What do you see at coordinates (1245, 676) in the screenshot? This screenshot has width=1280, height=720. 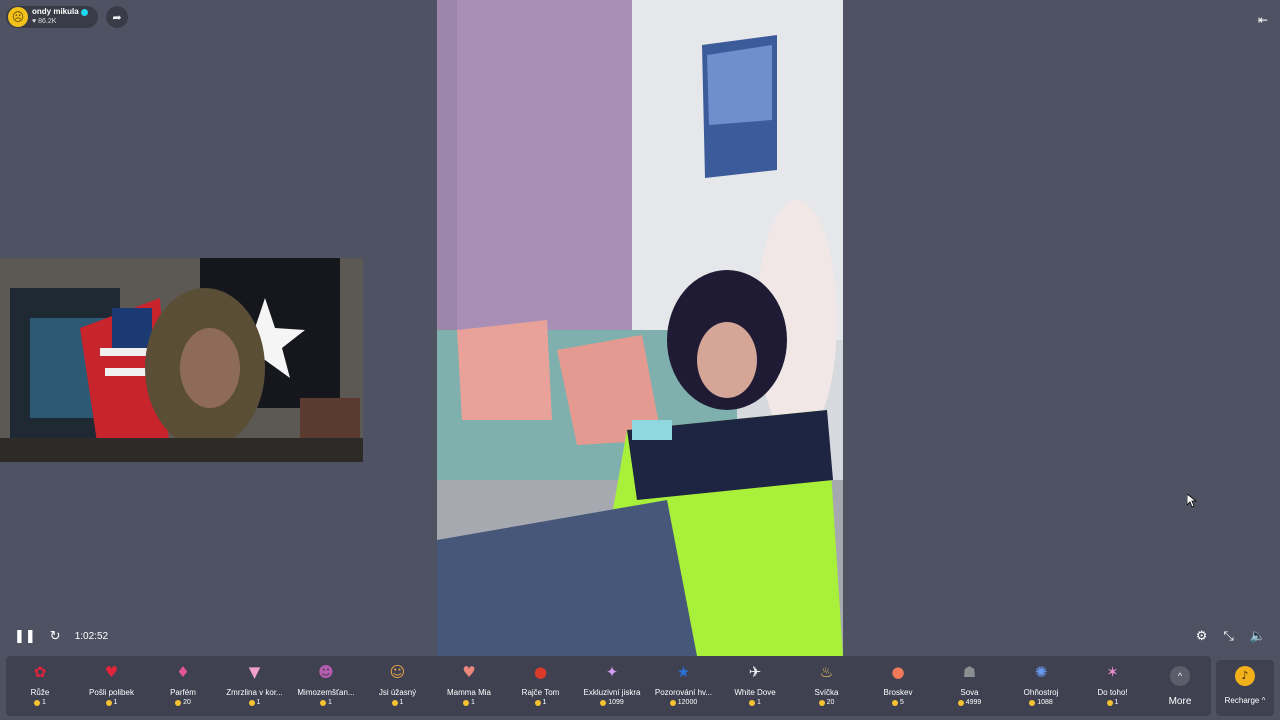 I see `coin-icon: ♪` at bounding box center [1245, 676].